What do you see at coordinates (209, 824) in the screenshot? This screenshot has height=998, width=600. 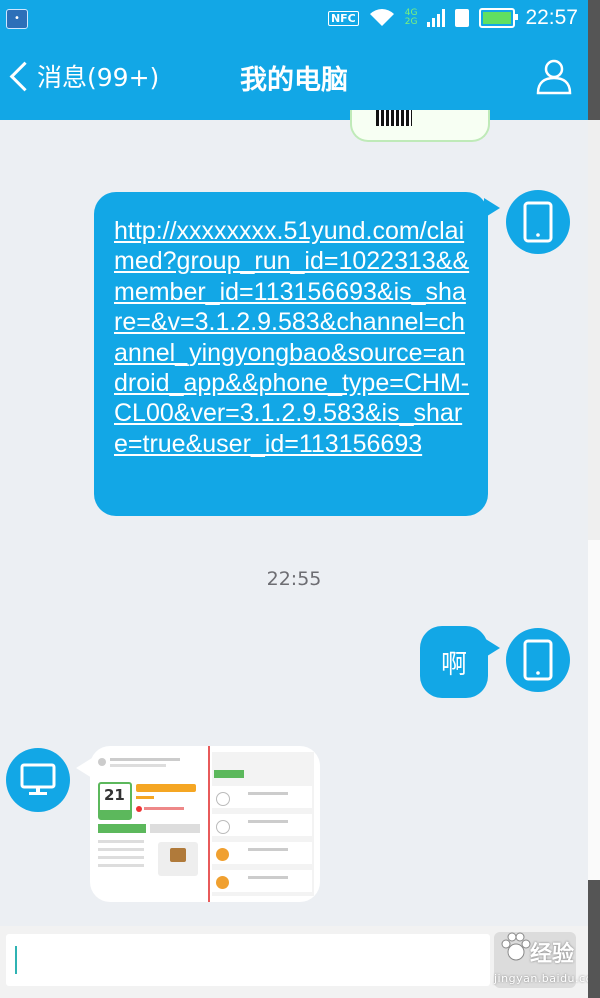 I see `thumbnail-divider` at bounding box center [209, 824].